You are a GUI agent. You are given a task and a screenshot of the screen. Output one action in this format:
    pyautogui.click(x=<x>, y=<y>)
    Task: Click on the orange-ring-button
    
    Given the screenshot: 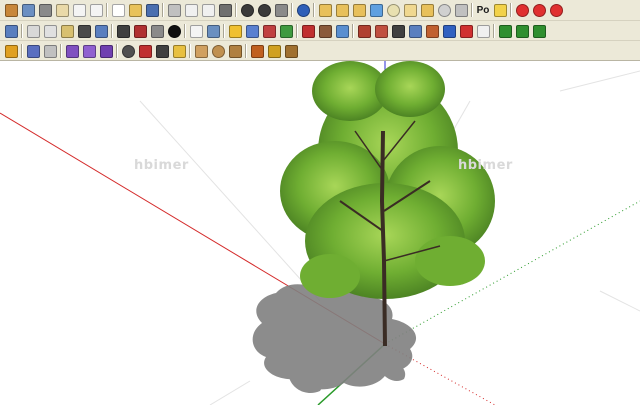 What is the action you would take?
    pyautogui.click(x=257, y=51)
    